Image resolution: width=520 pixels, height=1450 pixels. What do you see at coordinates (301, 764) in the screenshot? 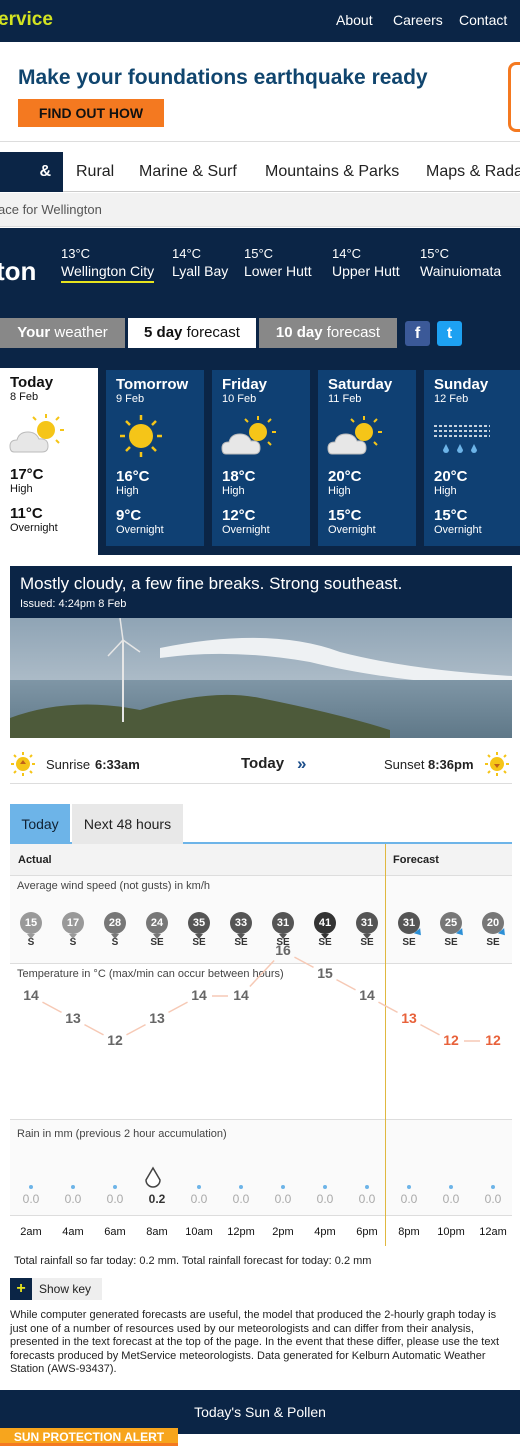
I see `chevron-right-icon: »` at bounding box center [301, 764].